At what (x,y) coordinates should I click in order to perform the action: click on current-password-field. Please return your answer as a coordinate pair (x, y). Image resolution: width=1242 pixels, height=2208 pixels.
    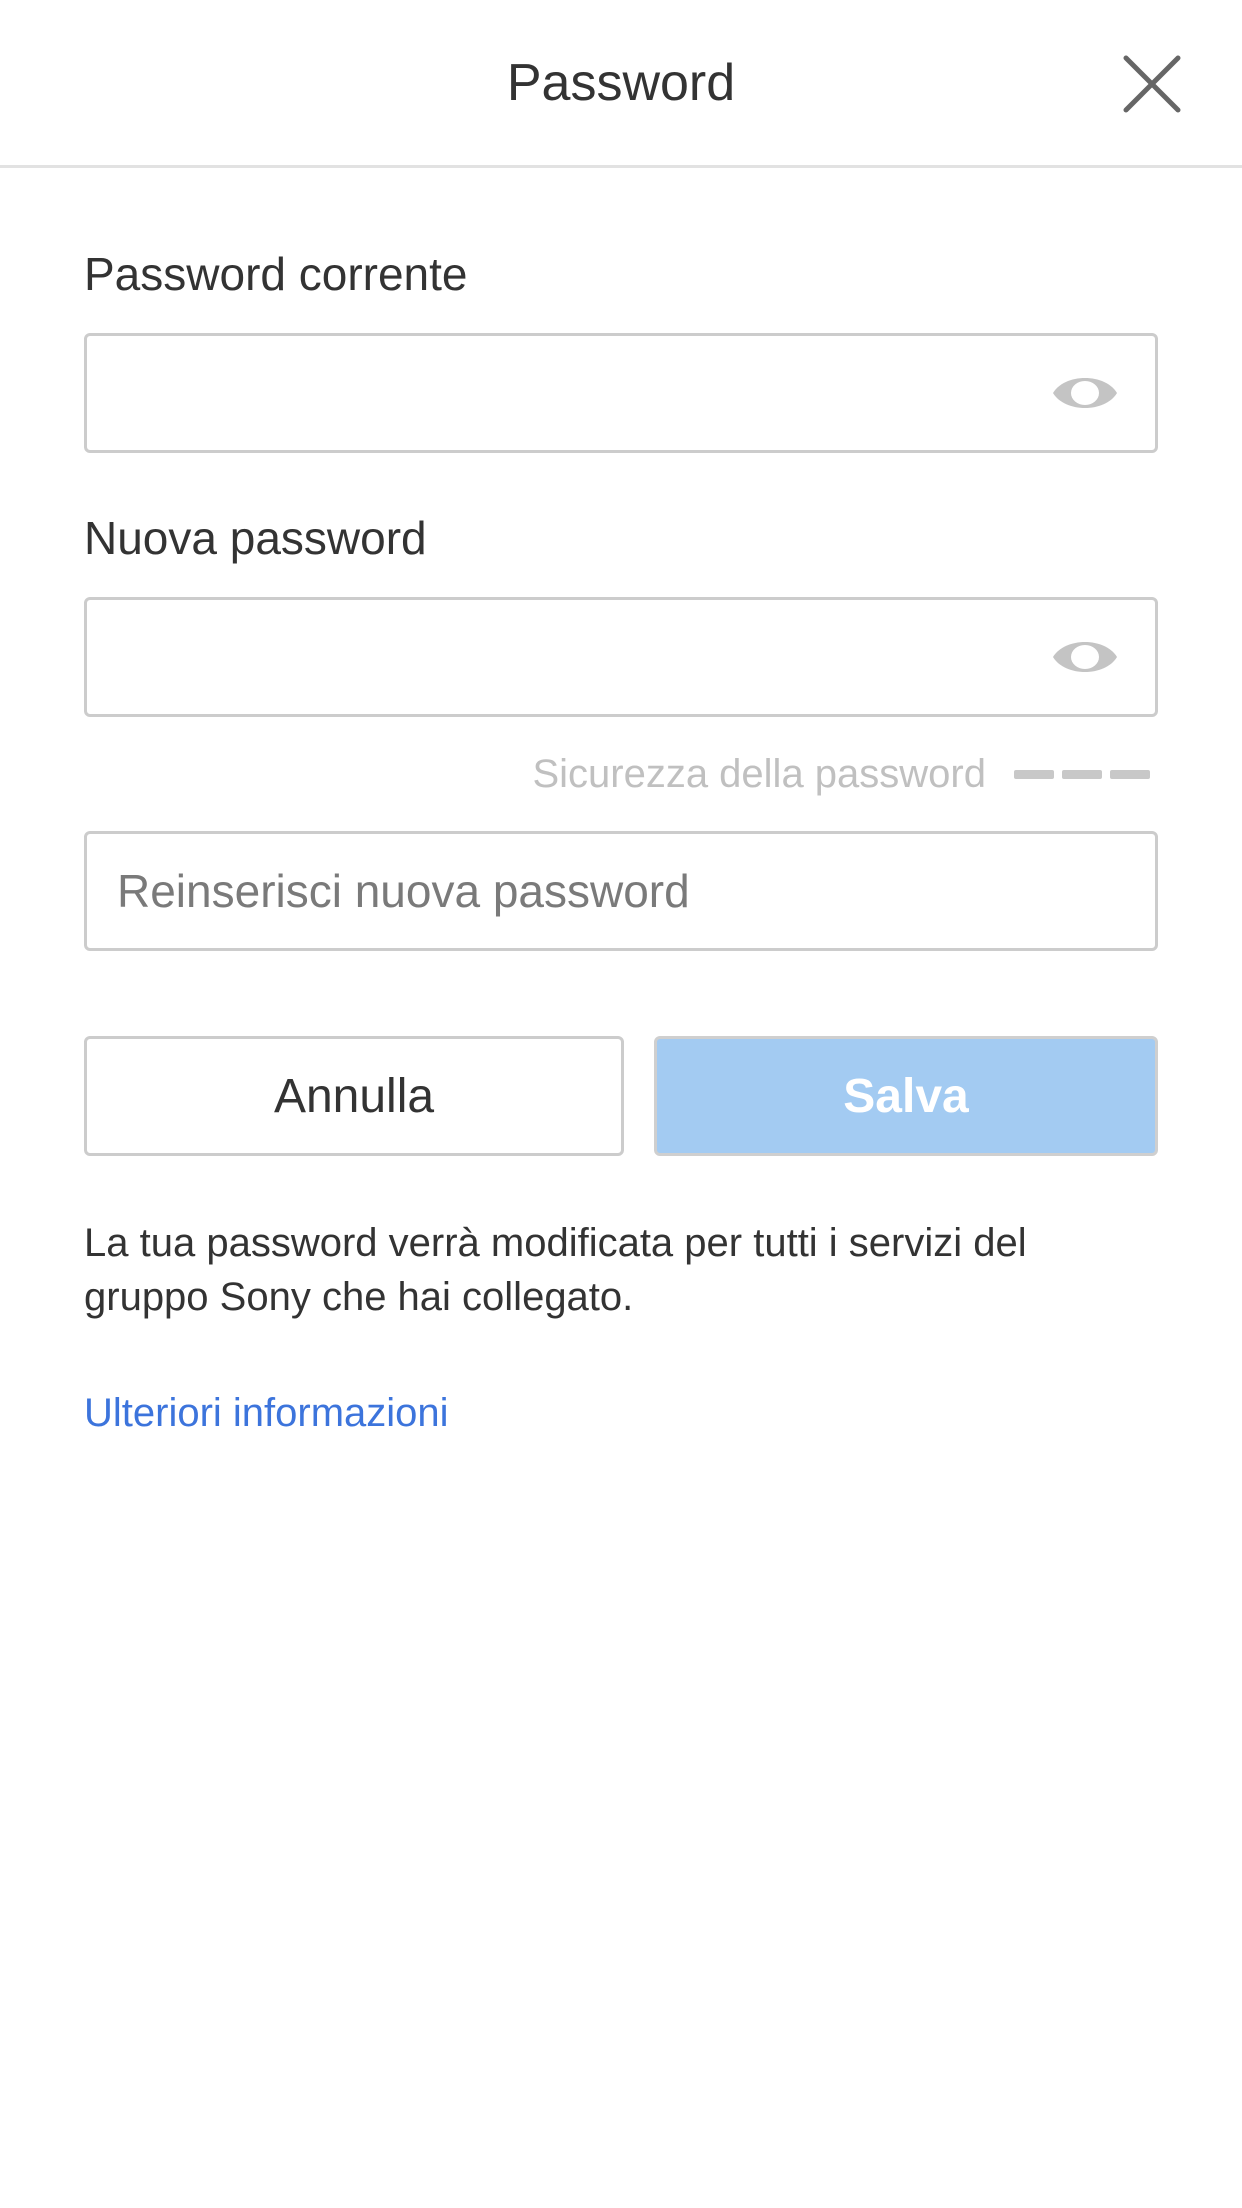
    Looking at the image, I should click on (621, 393).